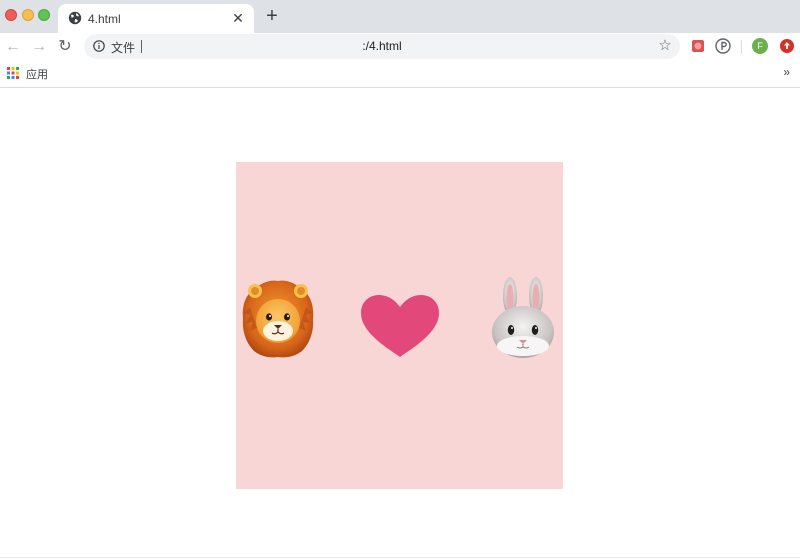  Describe the element at coordinates (786, 72) in the screenshot. I see `bookmarks-overflow-icon: »` at that location.